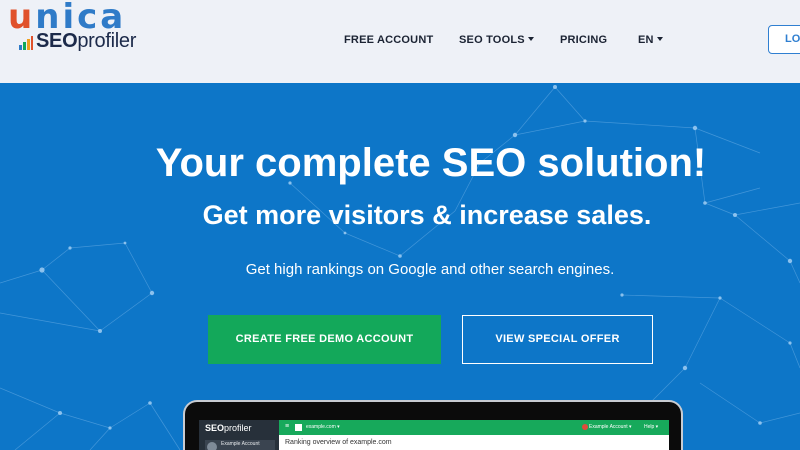 The image size is (800, 450). What do you see at coordinates (212, 446) in the screenshot?
I see `avatar` at bounding box center [212, 446].